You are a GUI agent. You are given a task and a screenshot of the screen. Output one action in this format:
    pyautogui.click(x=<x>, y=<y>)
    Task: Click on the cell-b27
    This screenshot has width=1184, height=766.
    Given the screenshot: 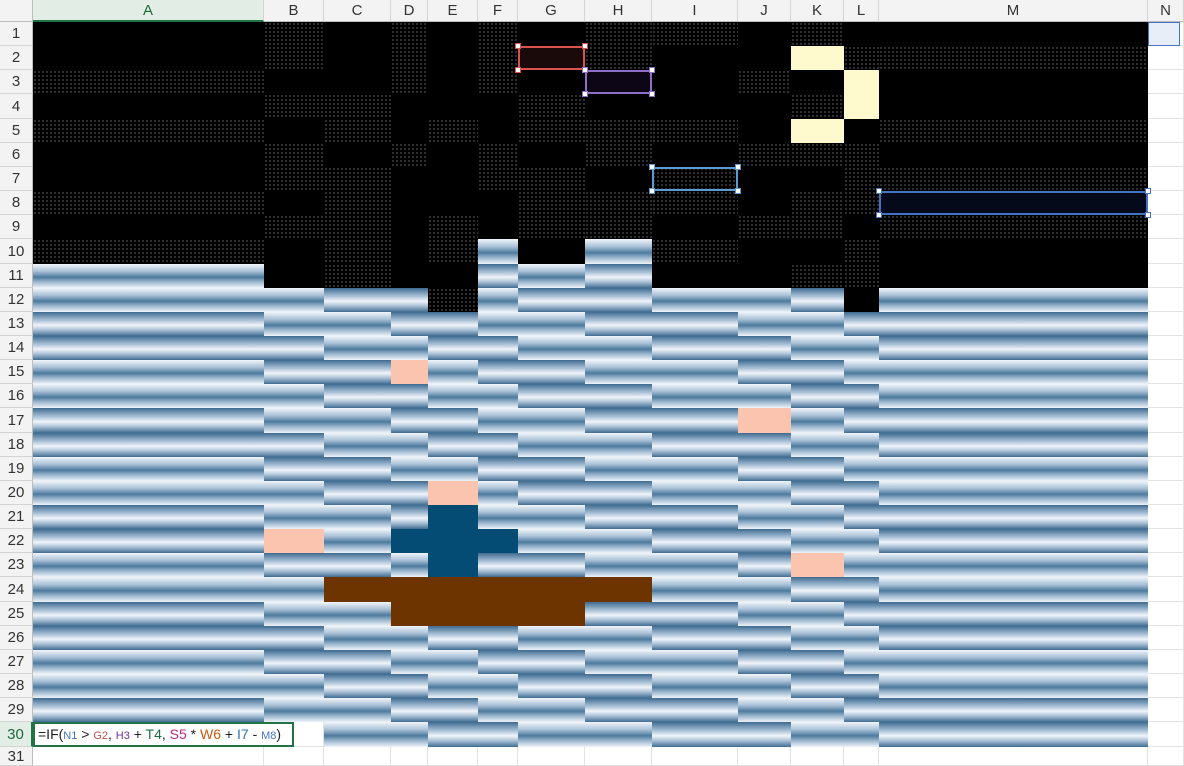 What is the action you would take?
    pyautogui.click(x=294, y=662)
    